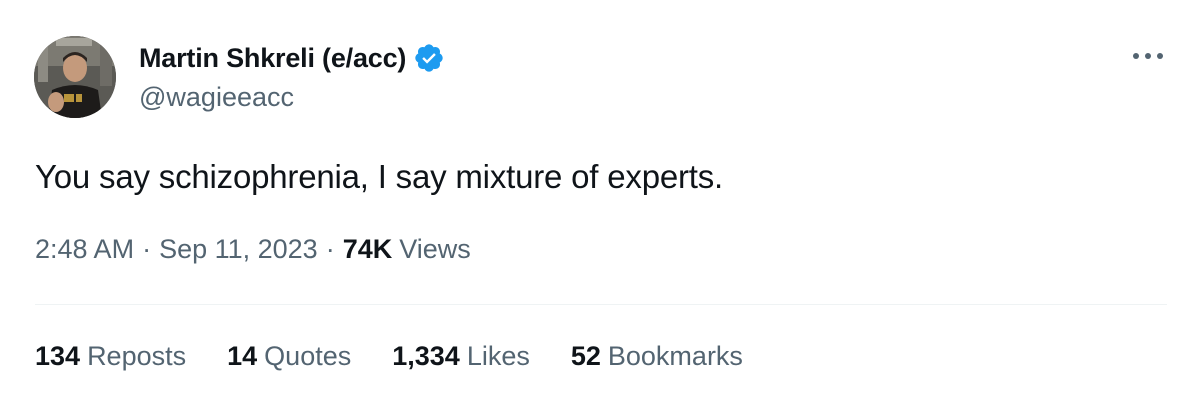 This screenshot has height=408, width=1194. Describe the element at coordinates (675, 356) in the screenshot. I see `stat-label: Bookmarks` at that location.